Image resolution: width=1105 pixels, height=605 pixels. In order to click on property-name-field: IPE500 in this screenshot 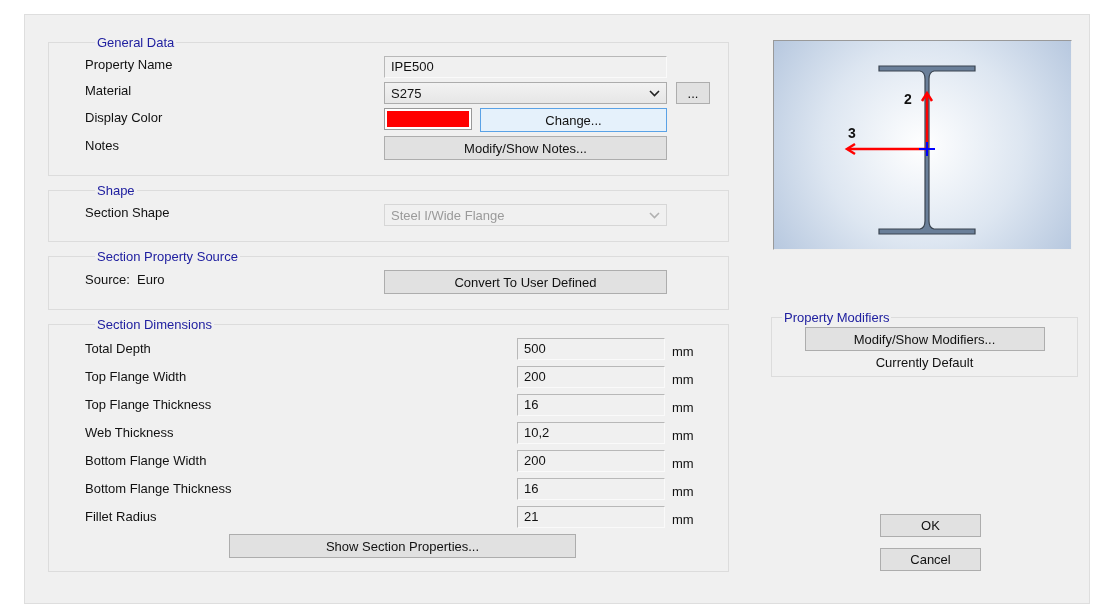, I will do `click(525, 67)`.